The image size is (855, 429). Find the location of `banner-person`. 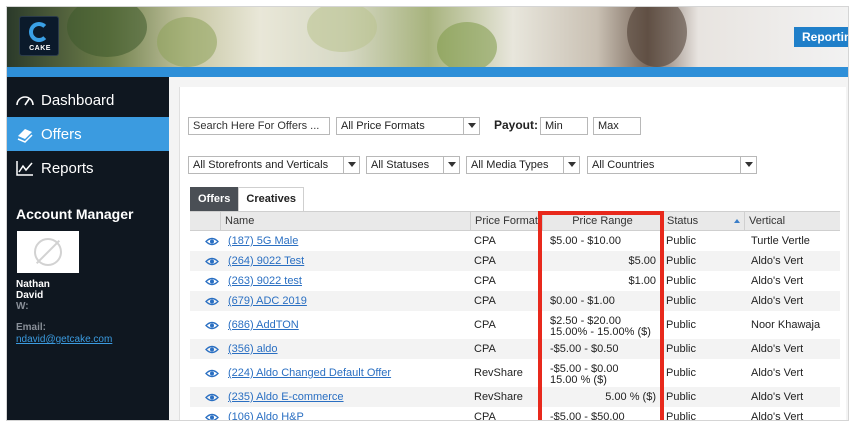

banner-person is located at coordinates (657, 37).